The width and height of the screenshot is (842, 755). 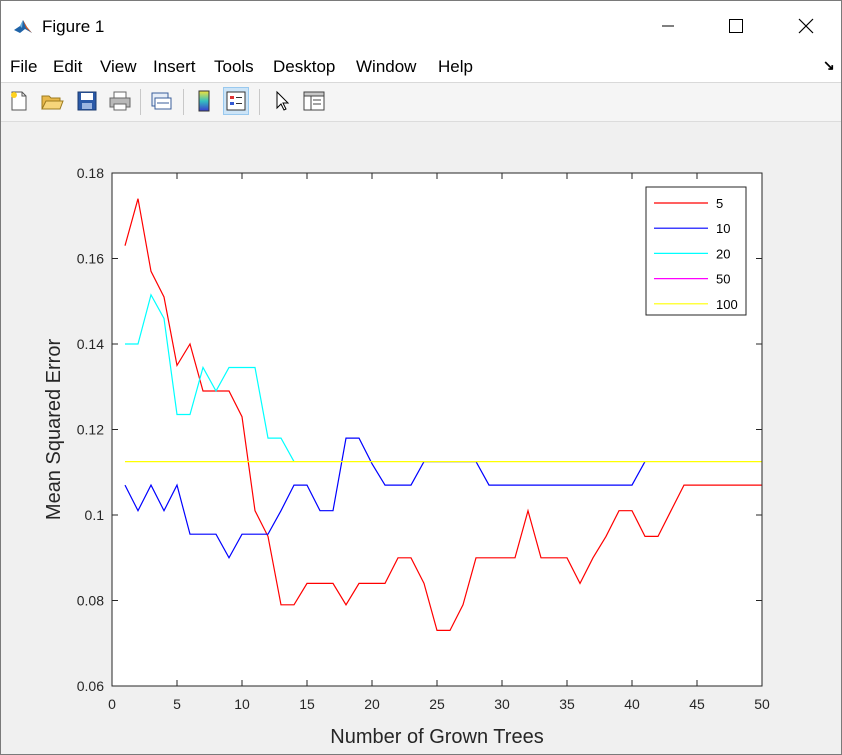 I want to click on open-file-button, so click(x=52, y=101).